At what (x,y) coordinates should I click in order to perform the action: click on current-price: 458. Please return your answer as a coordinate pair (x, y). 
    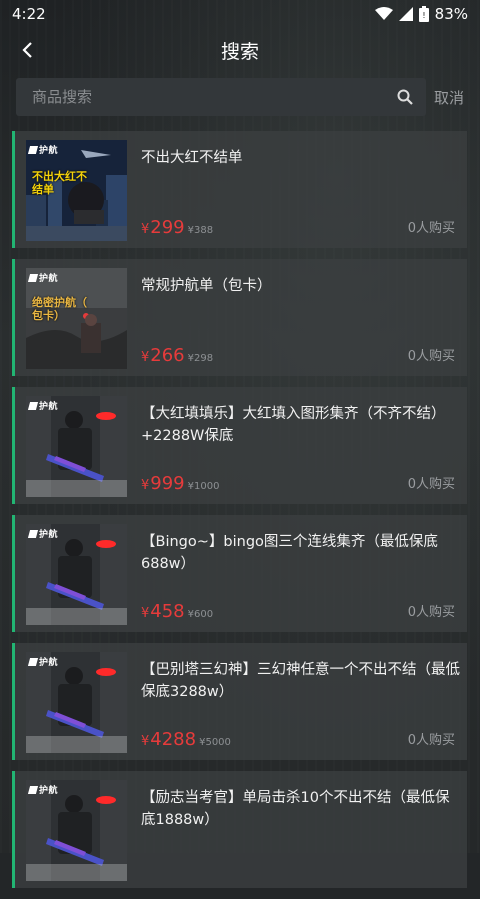
    Looking at the image, I should click on (167, 611).